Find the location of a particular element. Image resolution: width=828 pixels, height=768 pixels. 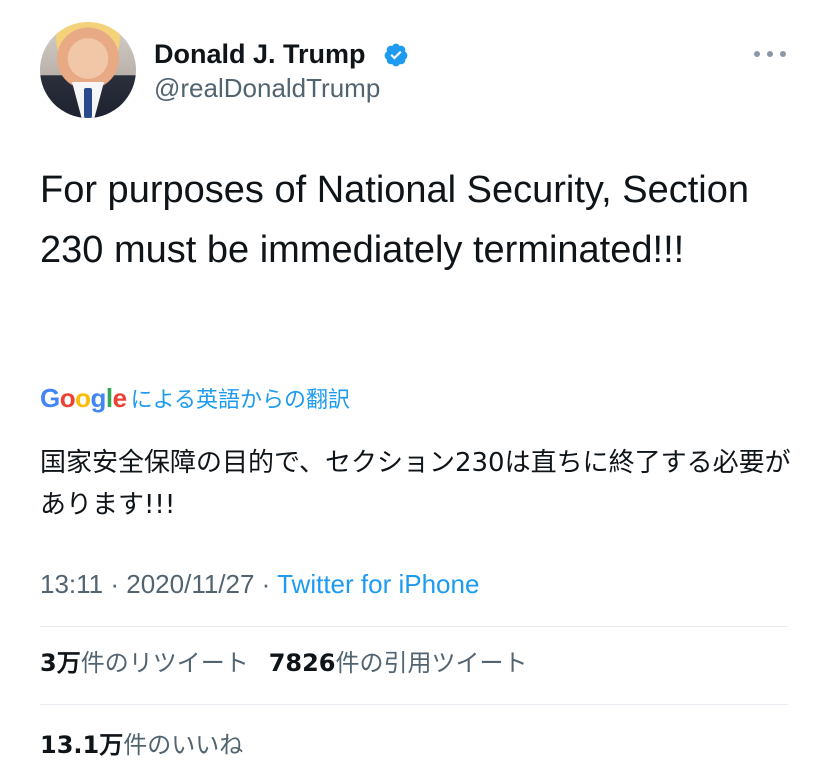

translation-attribution: Google による英語からの翻訳 is located at coordinates (195, 398).